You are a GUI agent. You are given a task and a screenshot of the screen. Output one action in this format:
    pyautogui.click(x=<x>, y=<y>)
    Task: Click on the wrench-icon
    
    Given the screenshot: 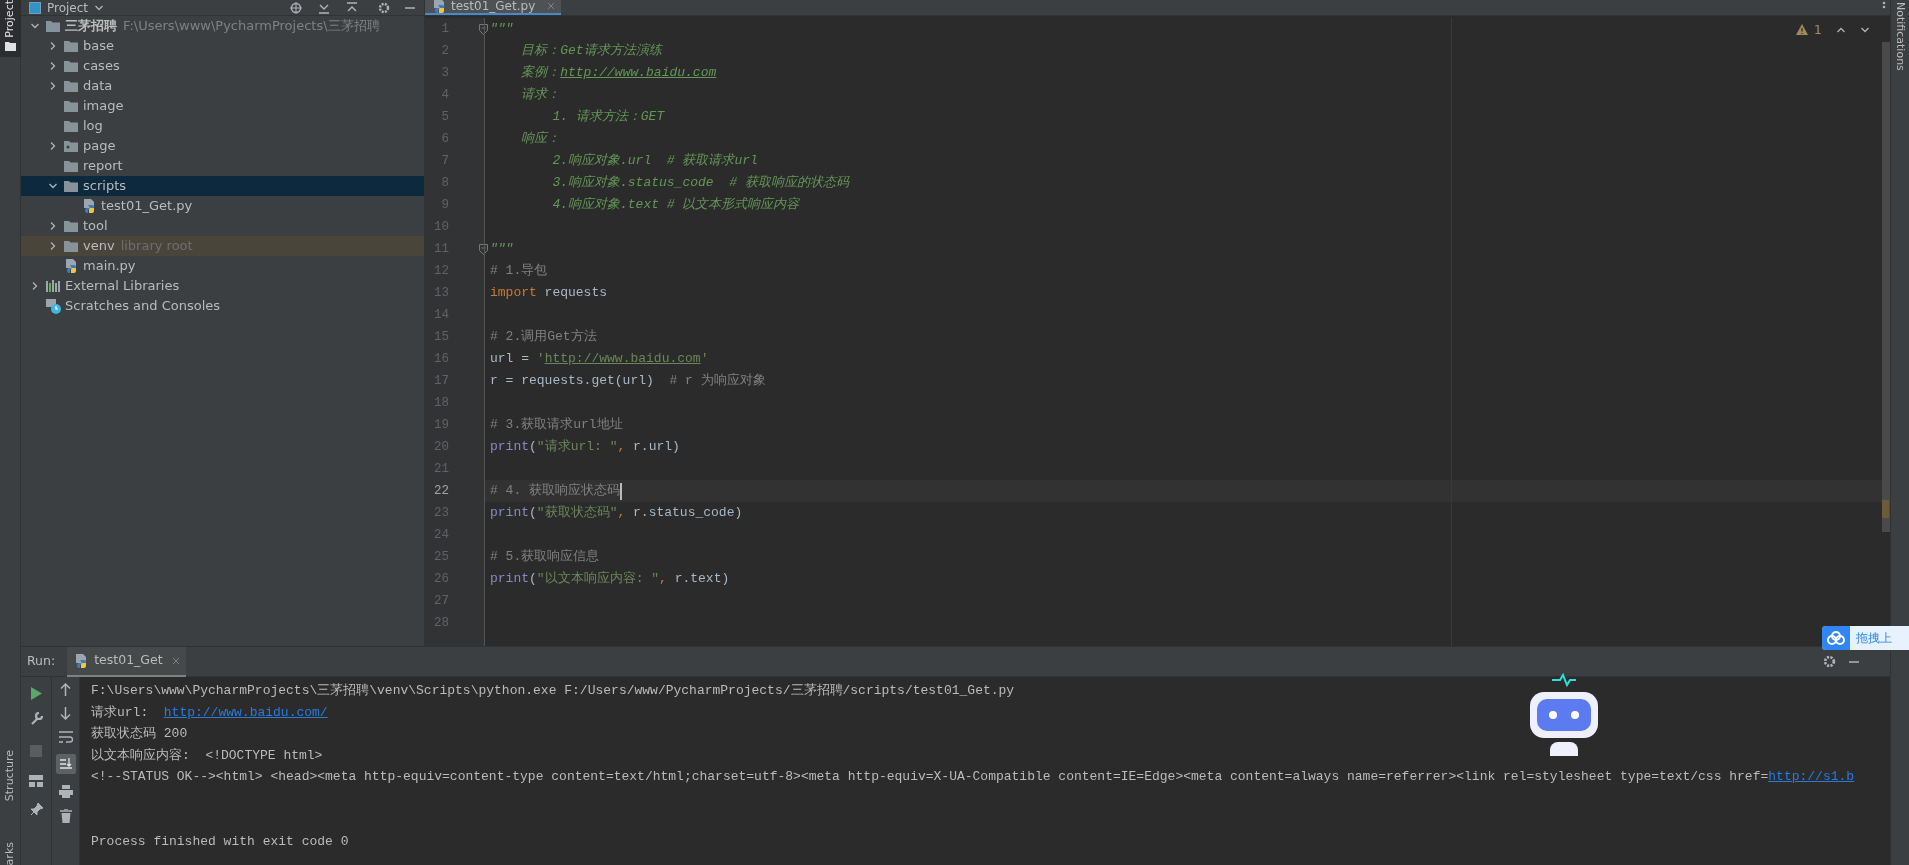 What is the action you would take?
    pyautogui.click(x=36, y=718)
    